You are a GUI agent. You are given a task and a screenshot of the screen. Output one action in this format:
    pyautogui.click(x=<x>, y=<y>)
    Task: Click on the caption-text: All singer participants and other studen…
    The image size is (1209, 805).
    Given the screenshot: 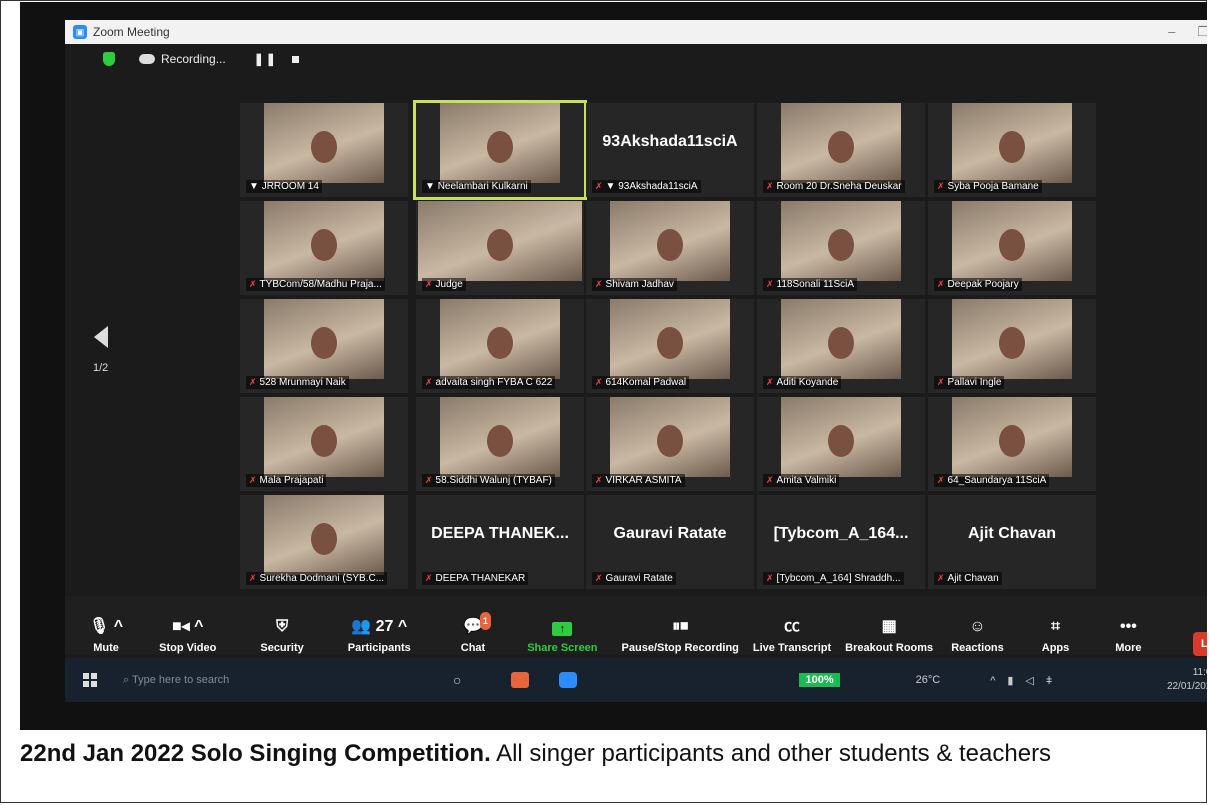 What is the action you would take?
    pyautogui.click(x=771, y=753)
    